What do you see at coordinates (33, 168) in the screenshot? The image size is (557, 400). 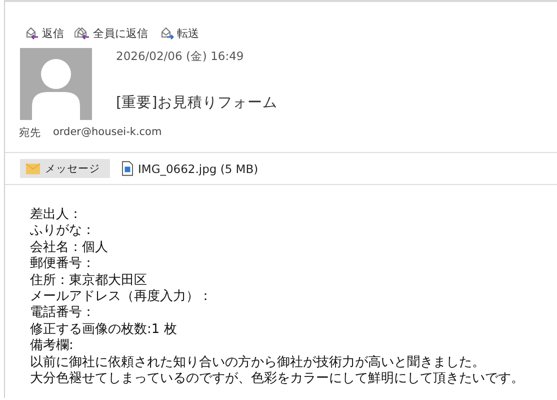 I see `envelope-icon` at bounding box center [33, 168].